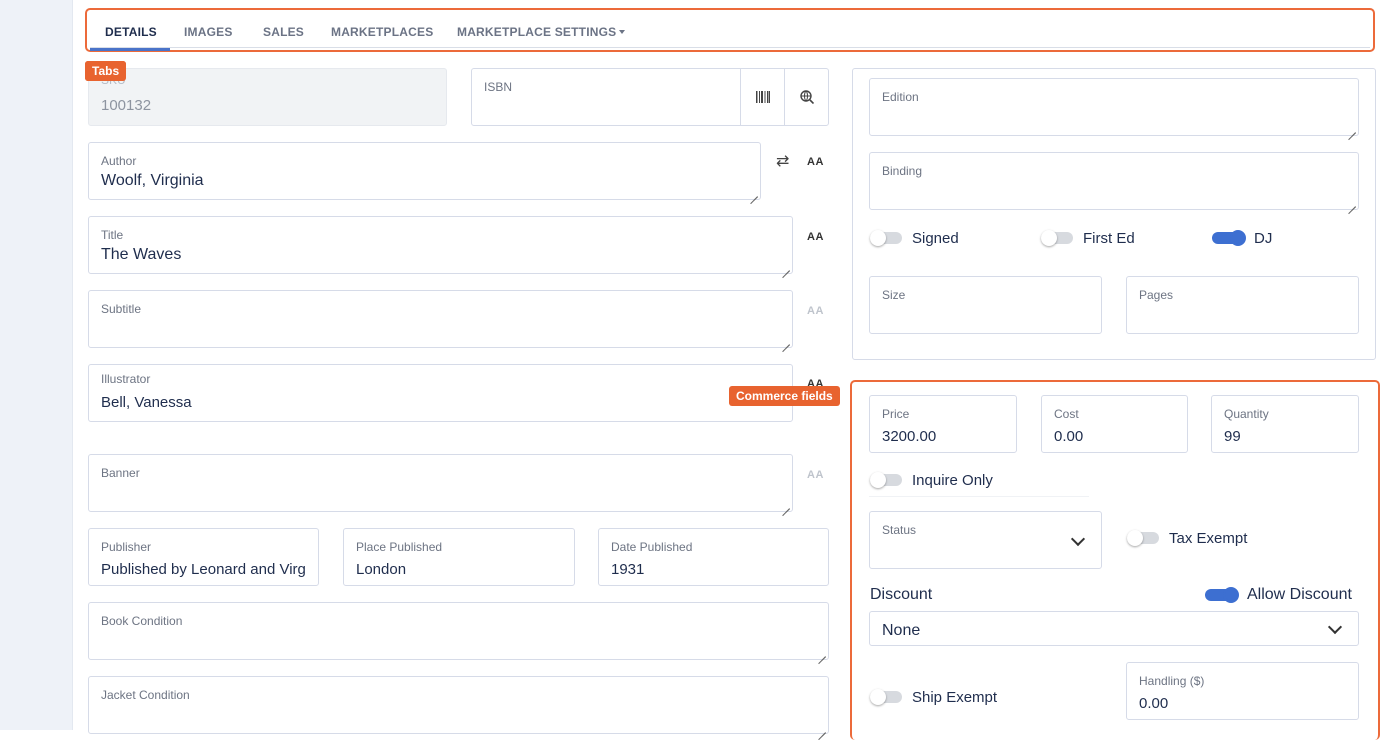 This screenshot has height=740, width=1390. I want to click on globe-search-icon, so click(806, 97).